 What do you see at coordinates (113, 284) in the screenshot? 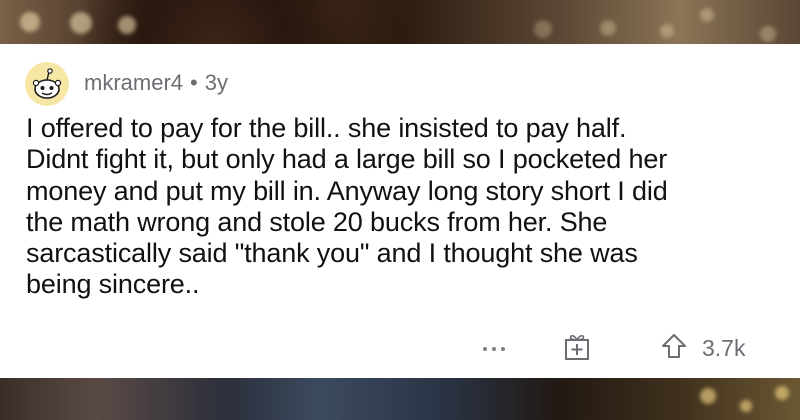
I see `comment-line: being sincere..` at bounding box center [113, 284].